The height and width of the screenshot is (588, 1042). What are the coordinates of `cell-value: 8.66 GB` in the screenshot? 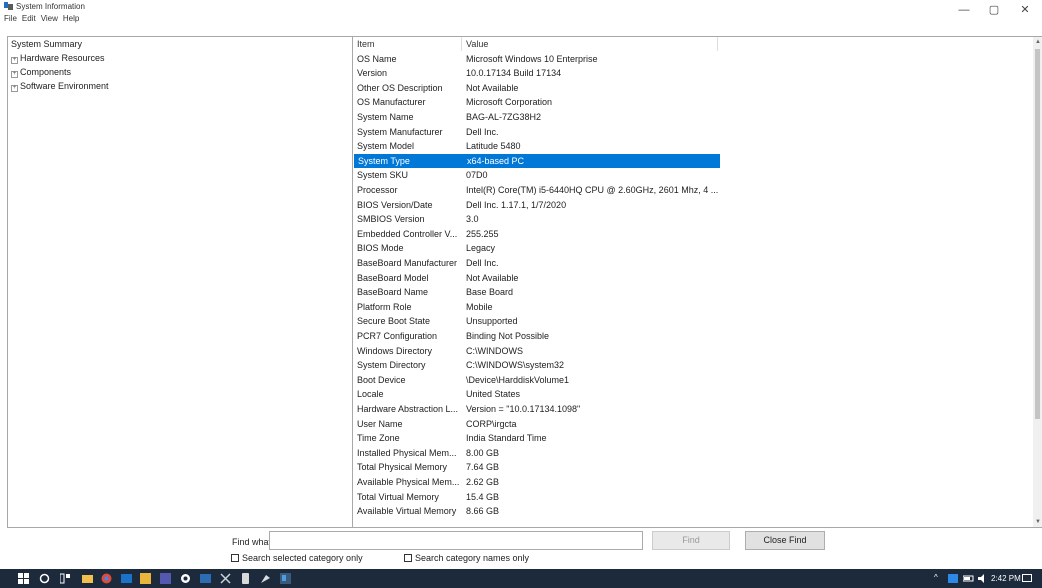 It's located at (483, 511).